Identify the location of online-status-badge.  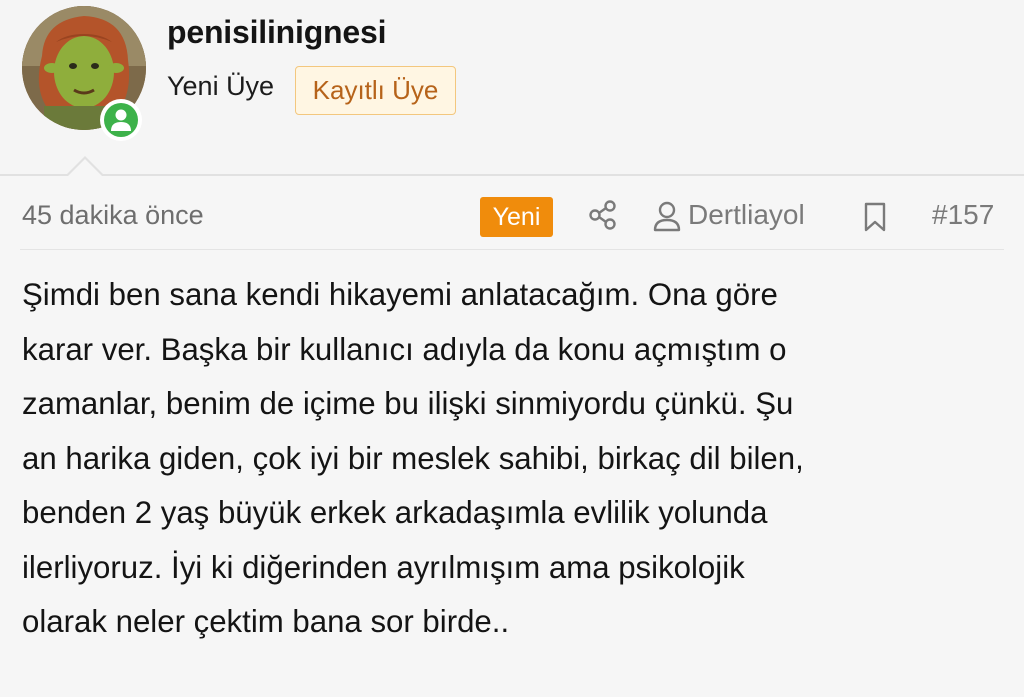
(121, 120).